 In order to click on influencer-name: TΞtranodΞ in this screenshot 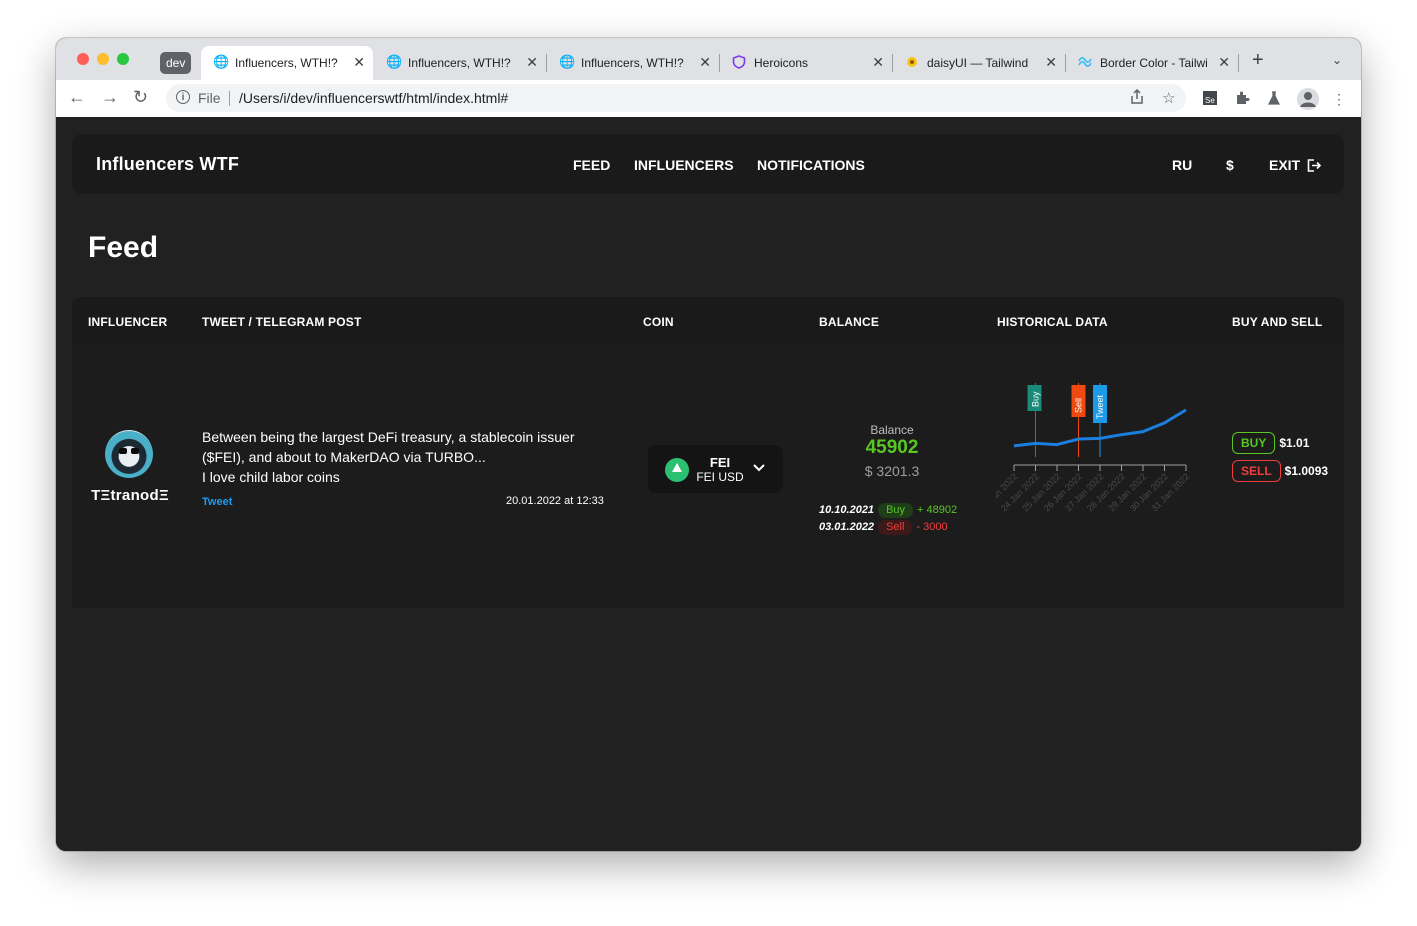, I will do `click(130, 495)`.